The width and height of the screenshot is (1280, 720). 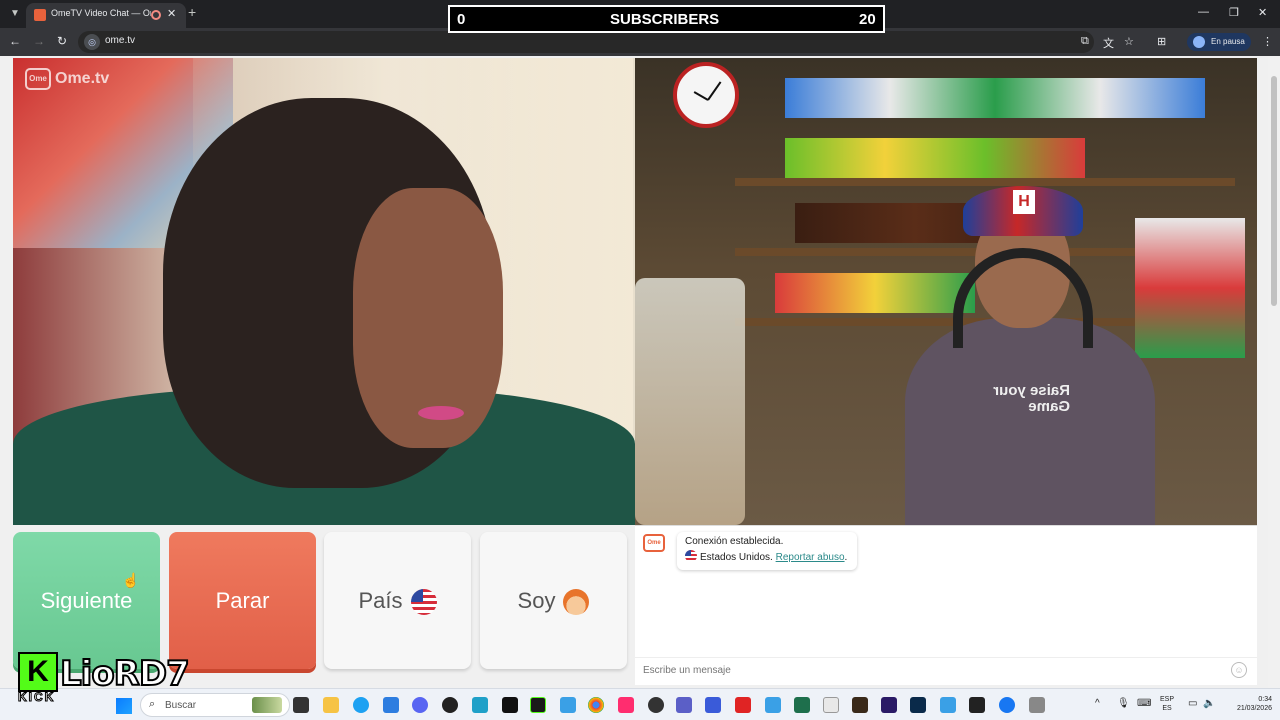 What do you see at coordinates (1108, 43) in the screenshot?
I see `translate-icon: 文` at bounding box center [1108, 43].